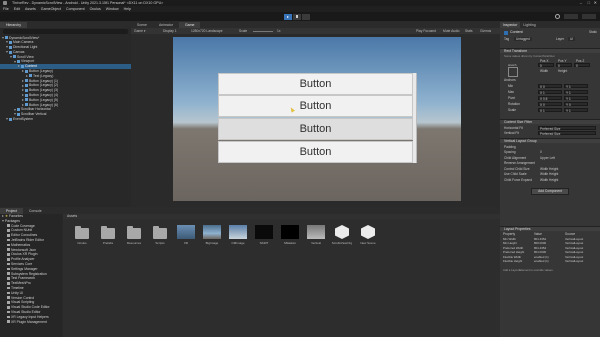 The height and width of the screenshot is (337, 600). Describe the element at coordinates (571, 16) in the screenshot. I see `layers-dropdown` at that location.